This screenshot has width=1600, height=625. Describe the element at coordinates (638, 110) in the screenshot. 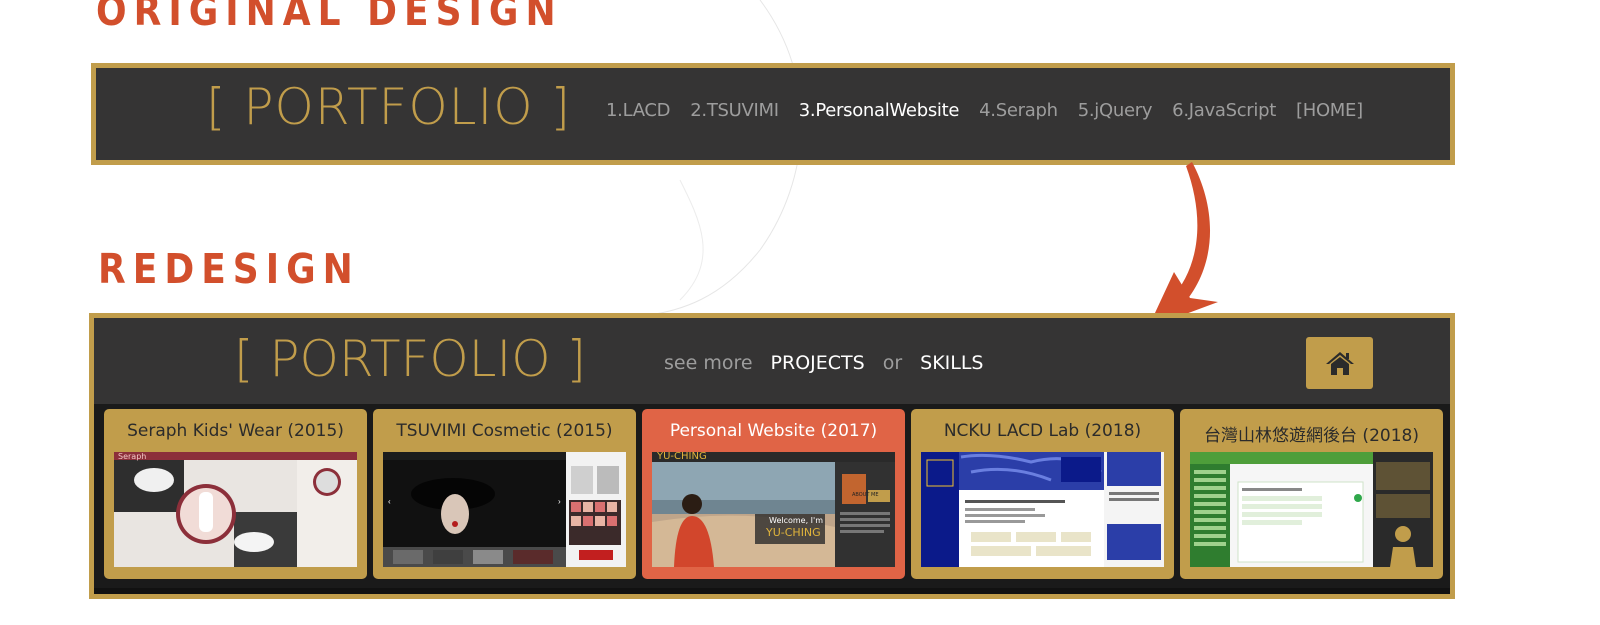

I see `nav-item-lacd: 1.LACD` at that location.